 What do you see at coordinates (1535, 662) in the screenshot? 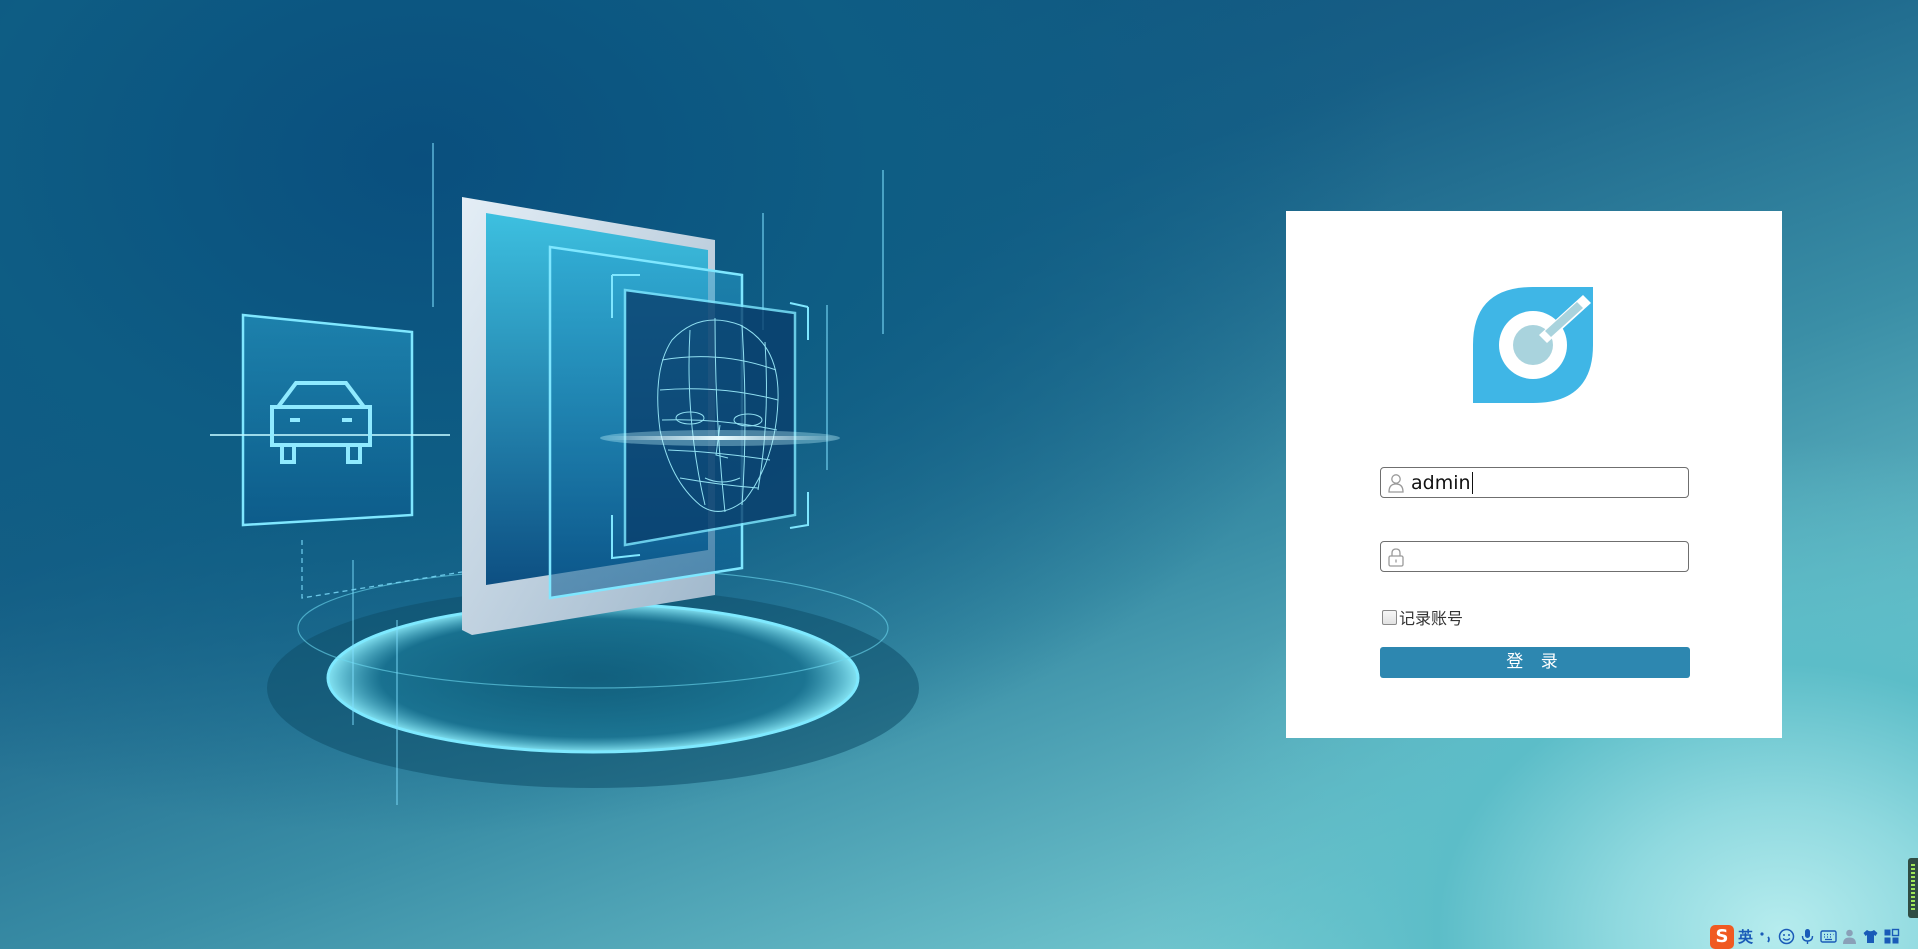
I see `login-button: 登 录` at bounding box center [1535, 662].